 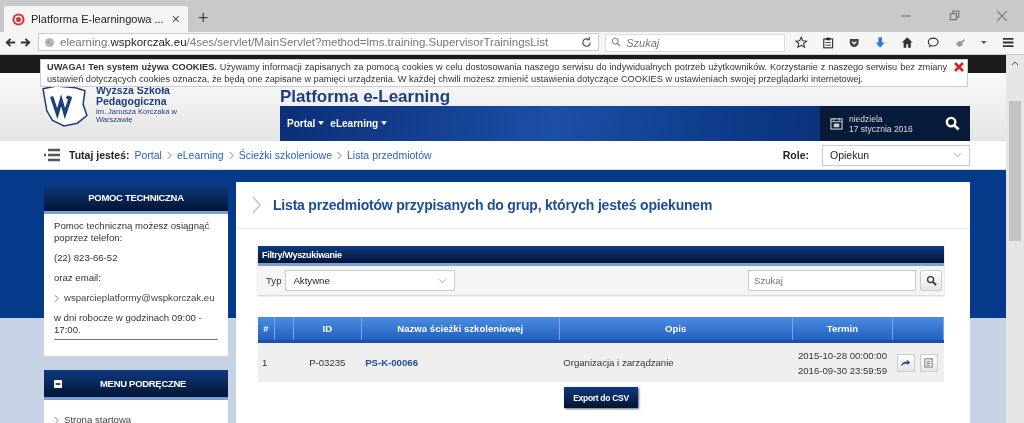 I want to click on breadcrumb-link: Lista przedmiotów, so click(x=389, y=155).